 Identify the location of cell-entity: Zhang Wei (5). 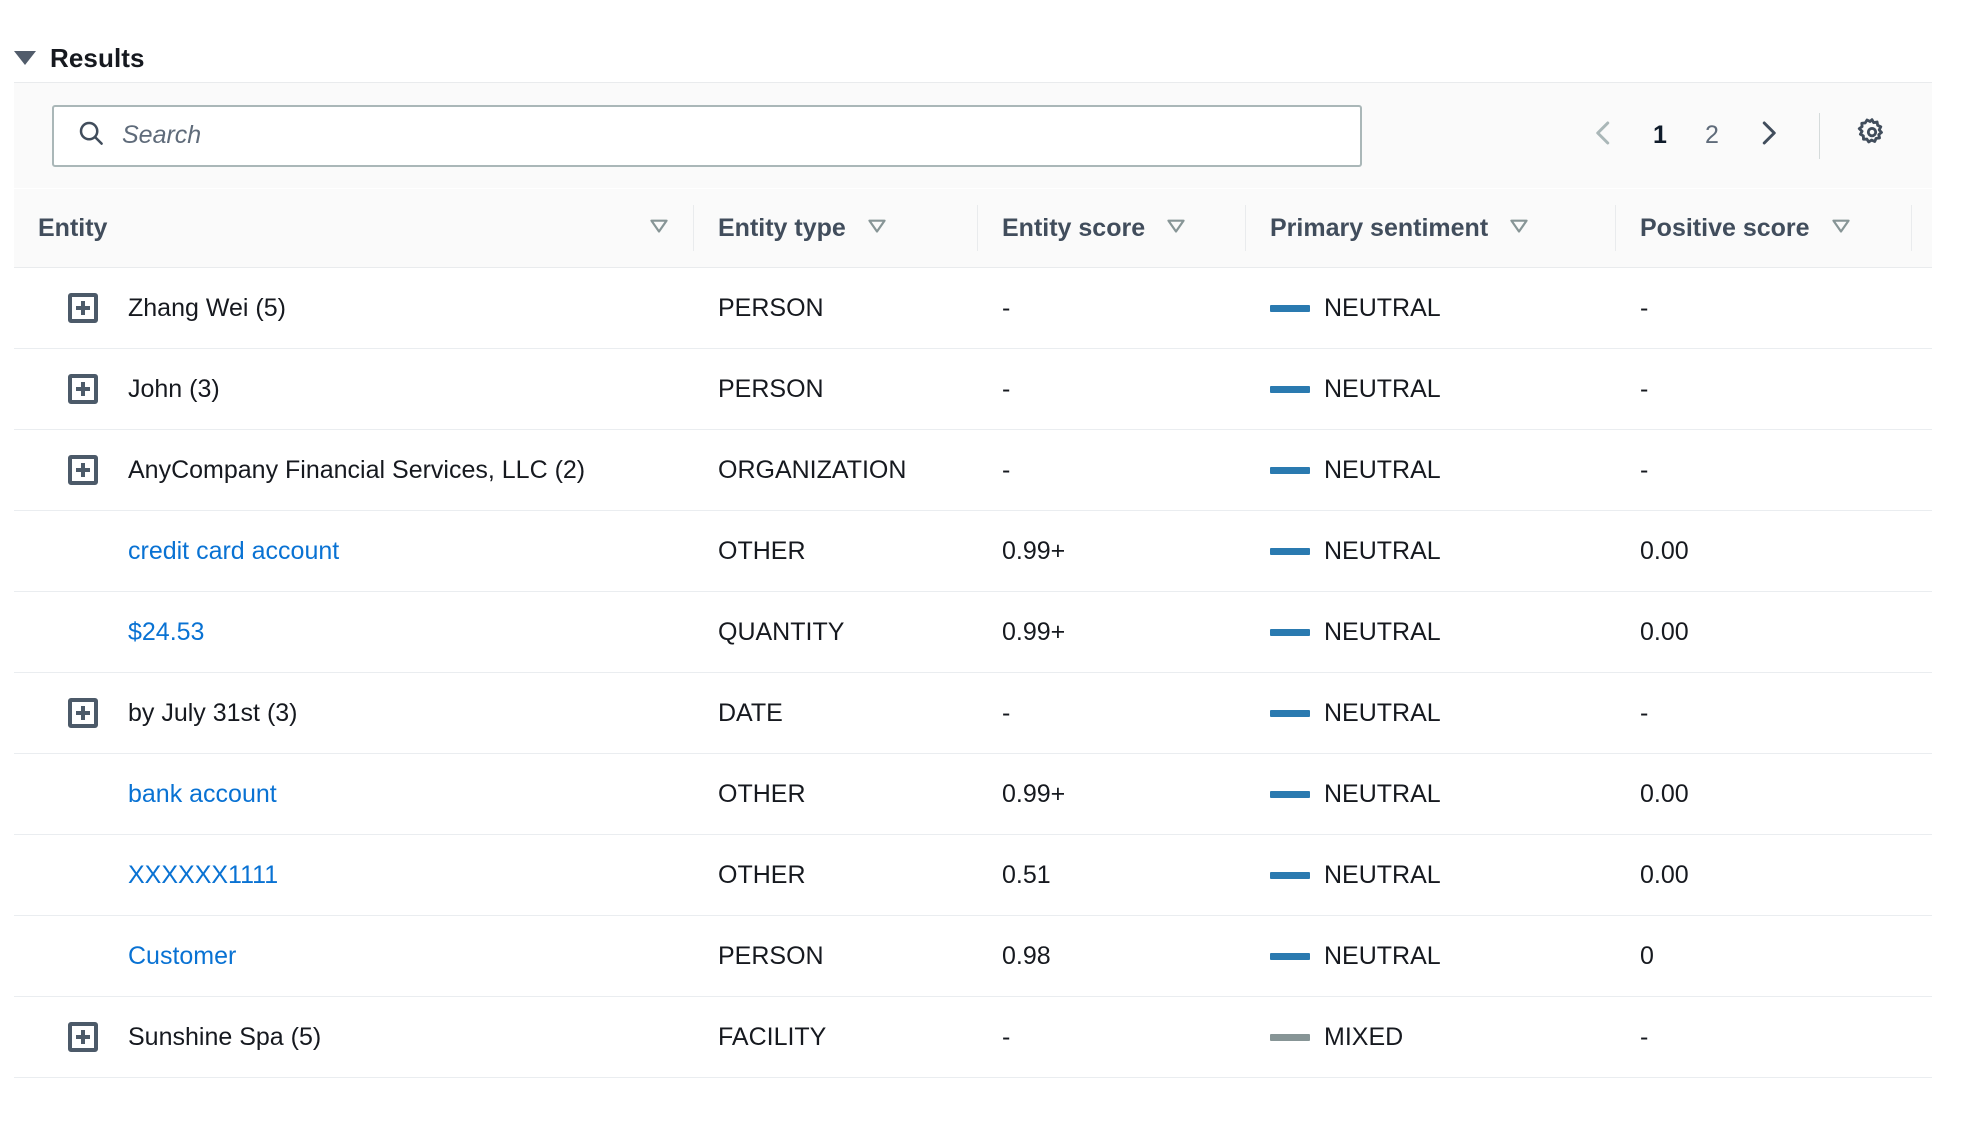
(354, 308).